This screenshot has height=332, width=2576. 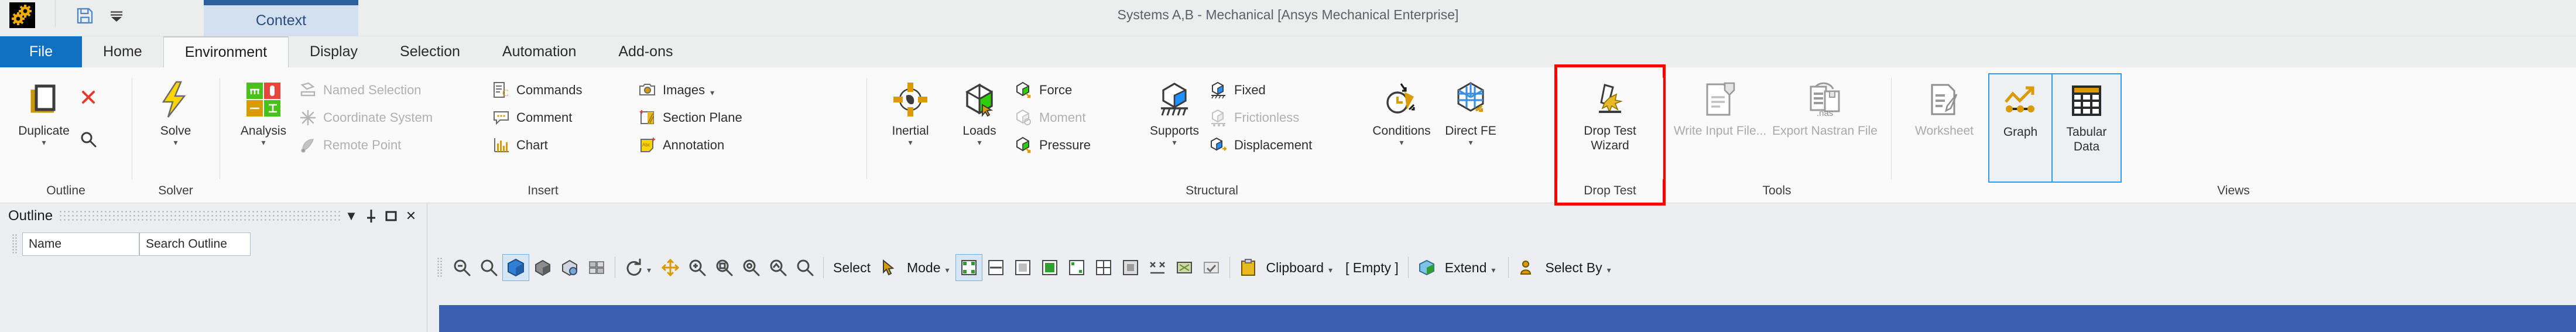 I want to click on zoom-to-fit-icon, so click(x=751, y=267).